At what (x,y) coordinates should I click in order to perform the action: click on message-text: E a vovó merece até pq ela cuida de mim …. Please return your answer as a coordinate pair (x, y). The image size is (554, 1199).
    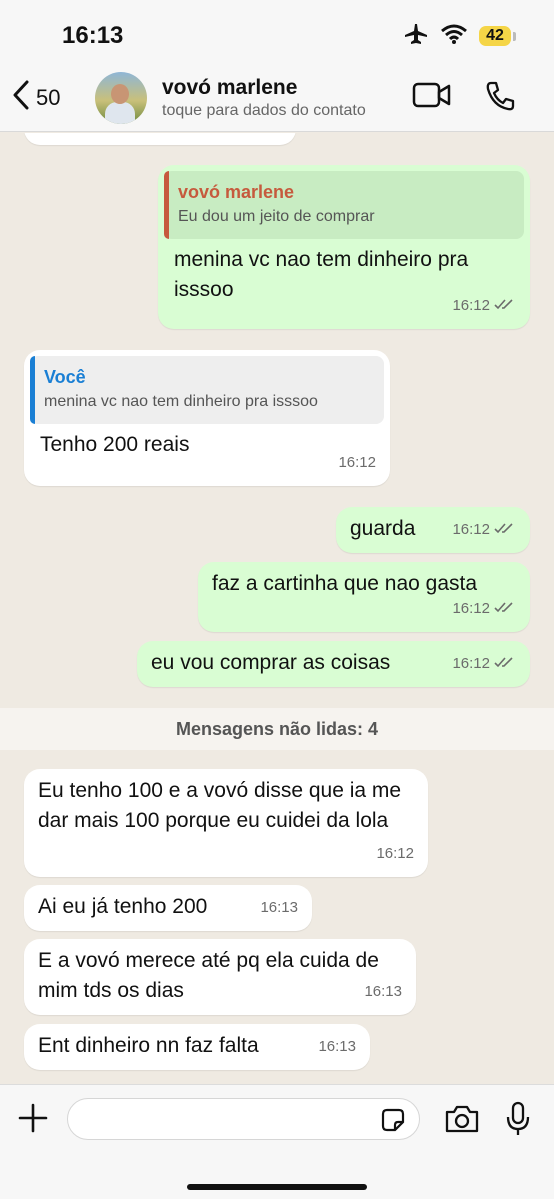
    Looking at the image, I should click on (208, 975).